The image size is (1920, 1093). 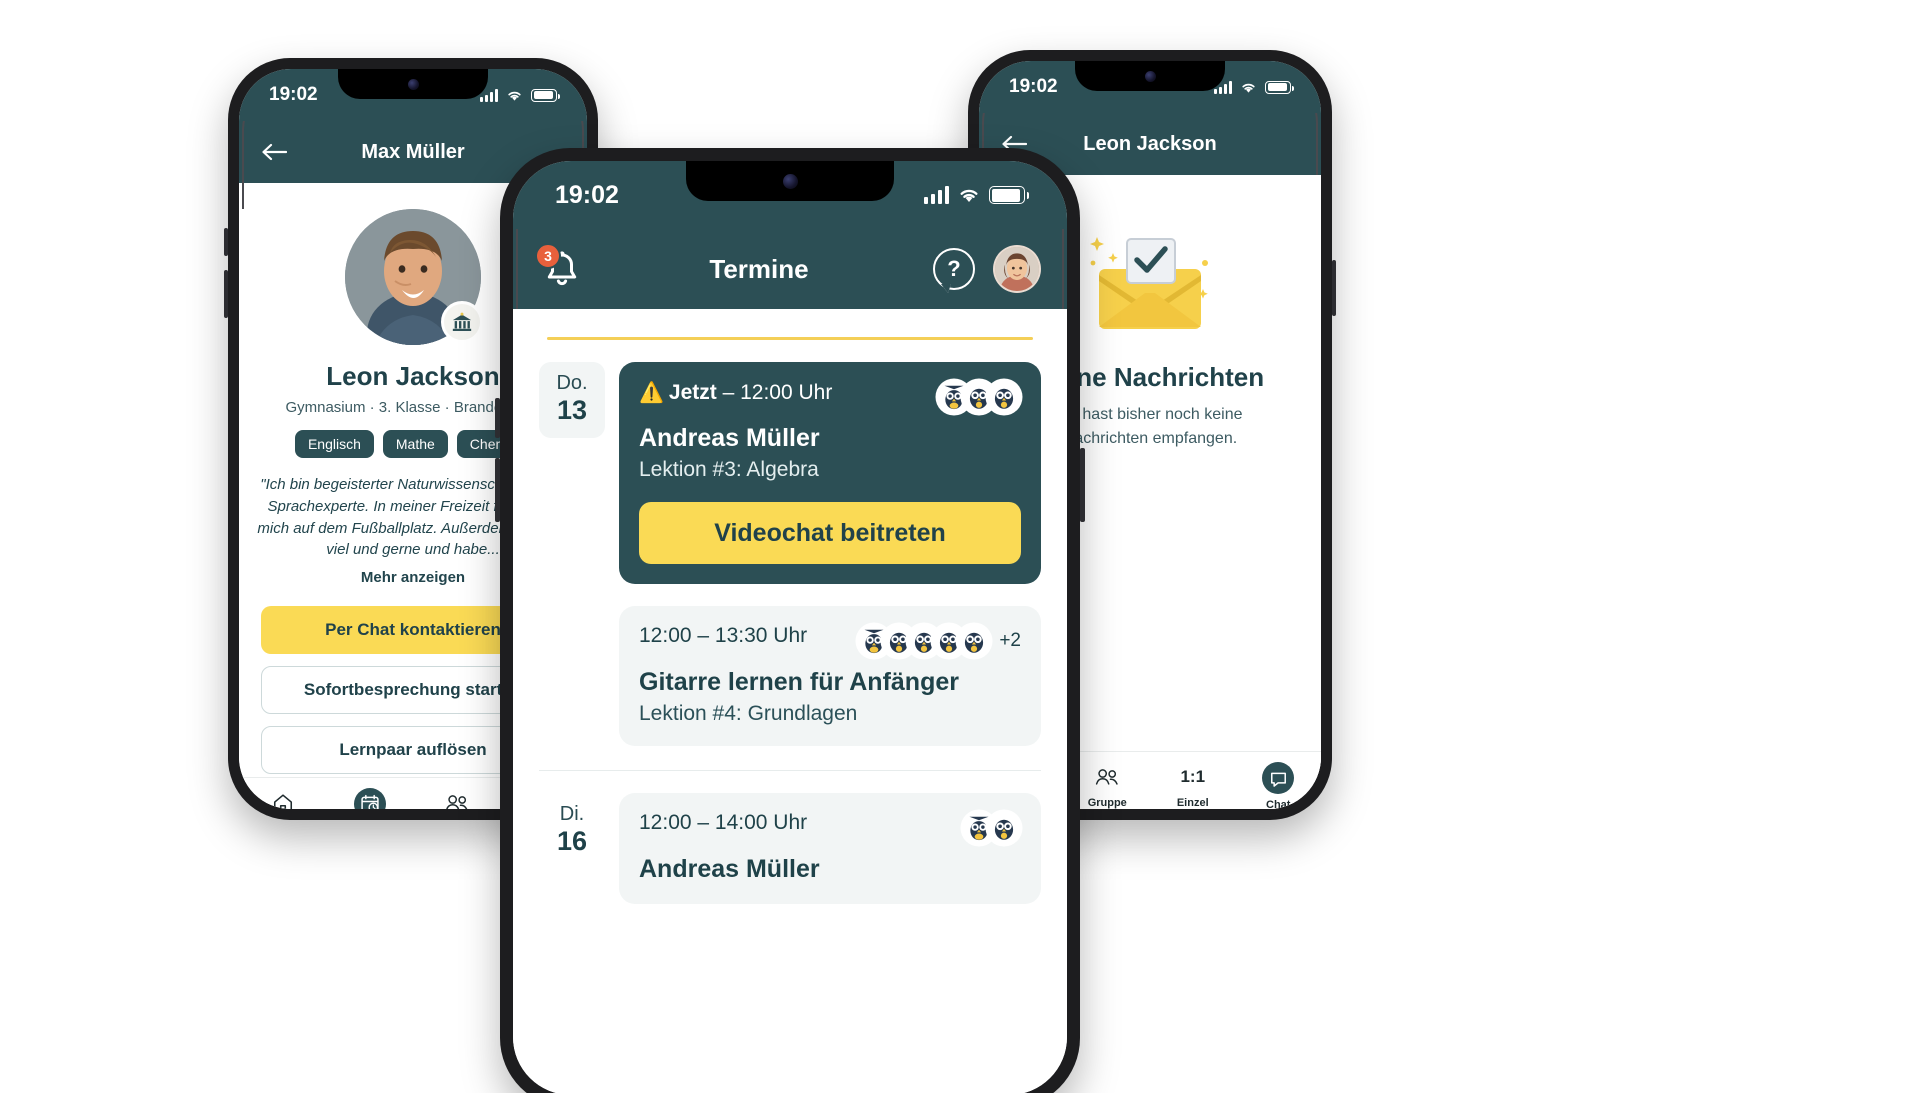 I want to click on appointment-subtitle: Lektion #4: Grundlagen, so click(x=748, y=713).